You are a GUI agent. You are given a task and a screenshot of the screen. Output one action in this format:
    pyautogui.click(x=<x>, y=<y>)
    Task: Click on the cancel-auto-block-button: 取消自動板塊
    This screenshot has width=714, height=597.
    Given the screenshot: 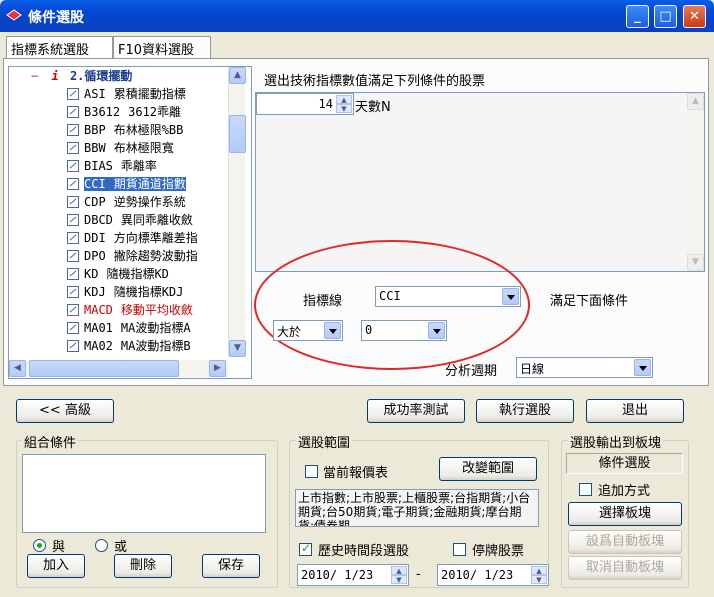 What is the action you would take?
    pyautogui.click(x=625, y=568)
    